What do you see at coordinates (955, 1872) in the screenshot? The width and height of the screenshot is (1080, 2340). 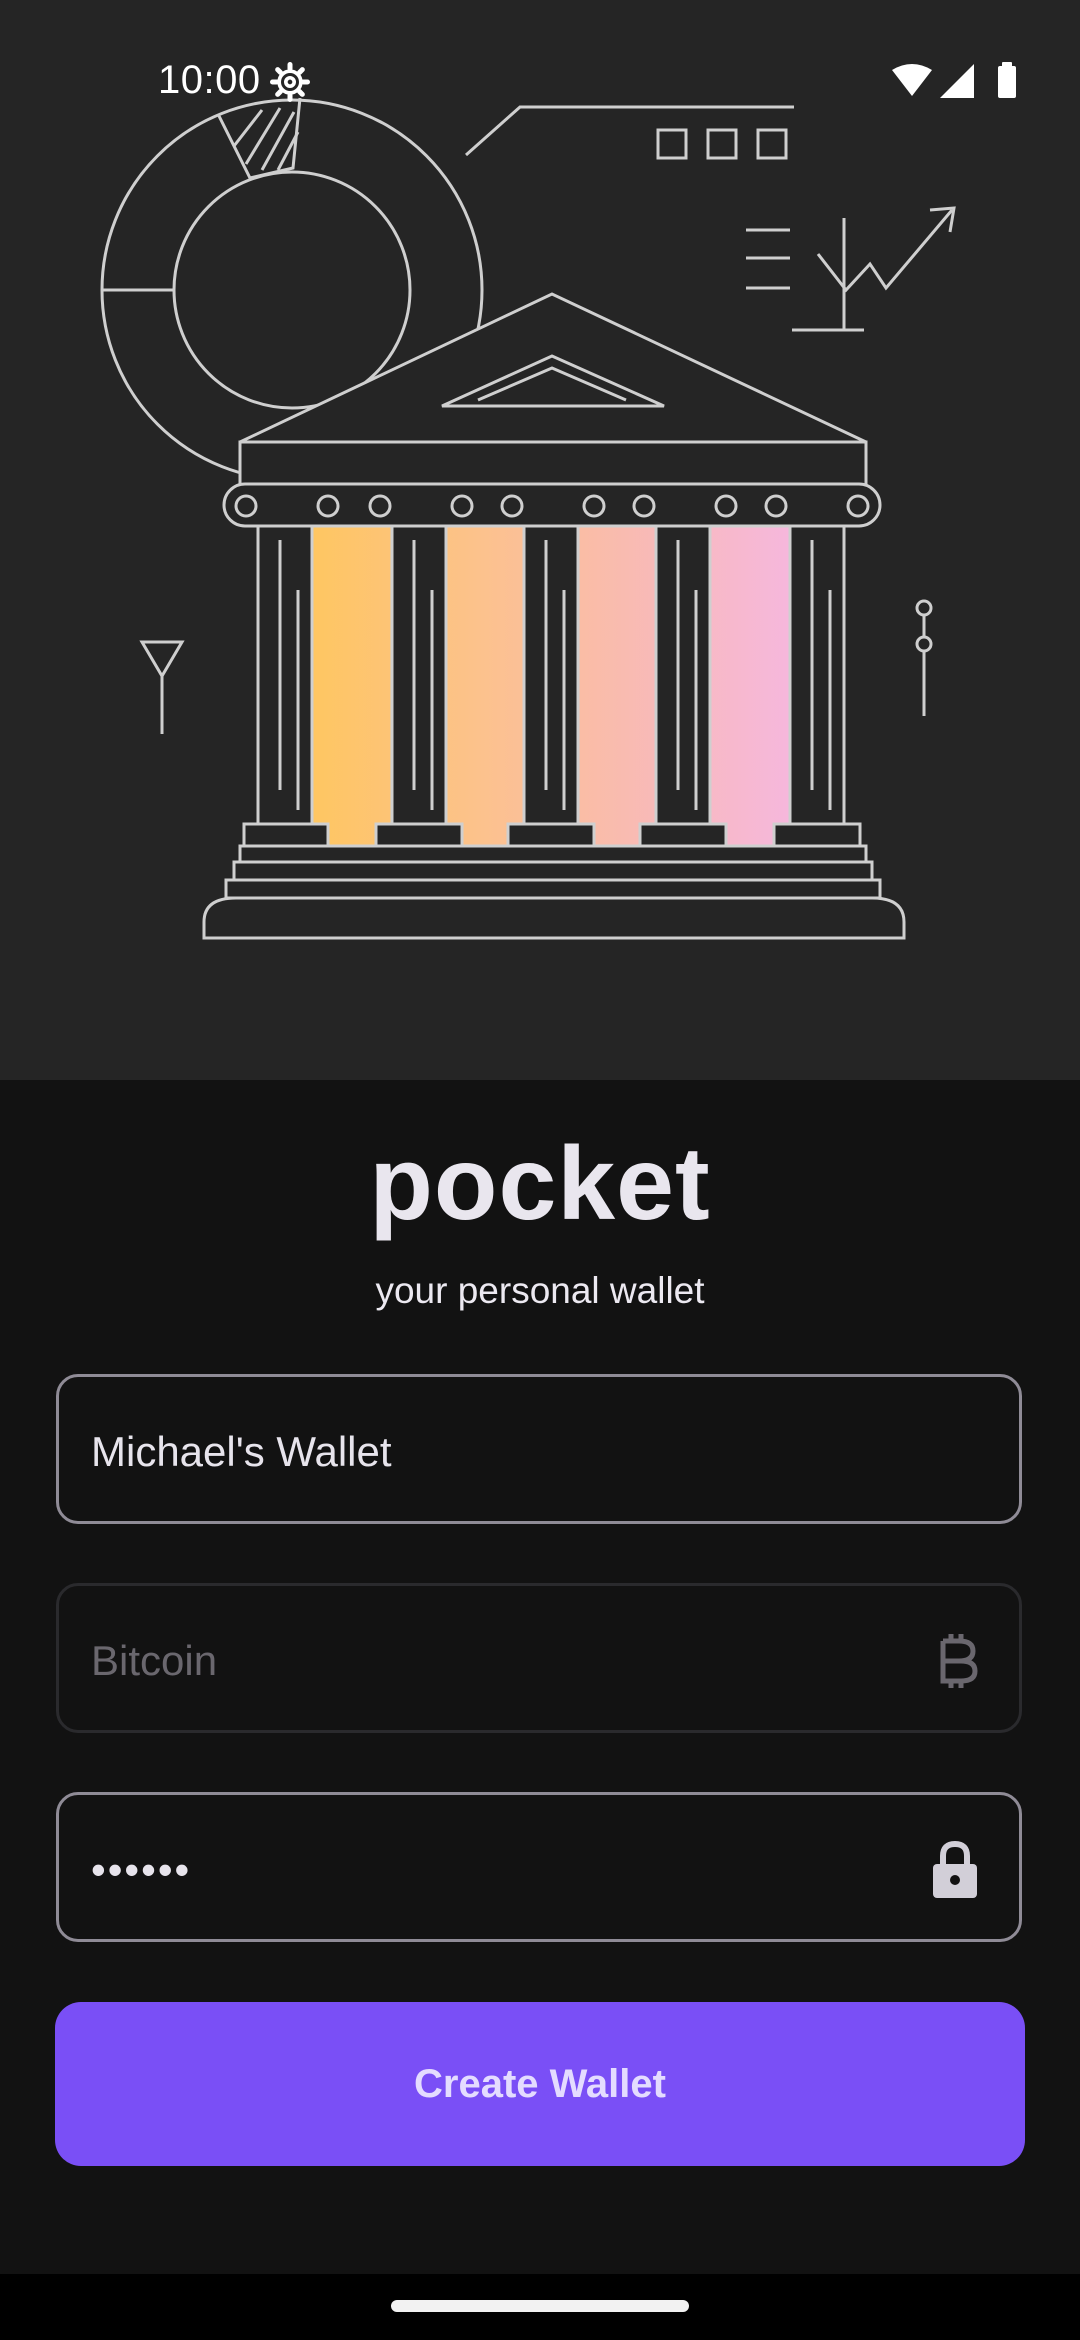 I see `lock-icon` at bounding box center [955, 1872].